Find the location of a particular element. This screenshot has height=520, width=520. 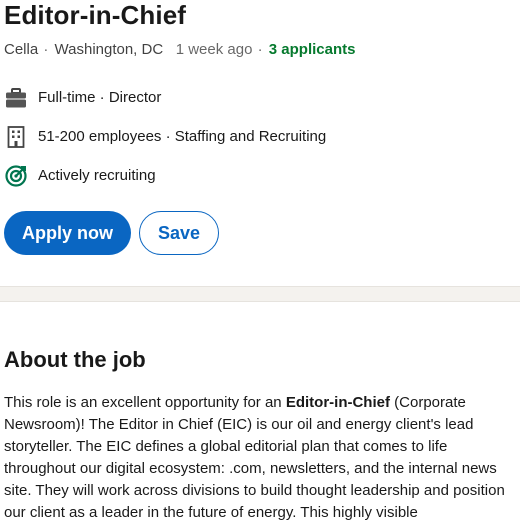

insight-text: Actively recruiting is located at coordinates (97, 175).